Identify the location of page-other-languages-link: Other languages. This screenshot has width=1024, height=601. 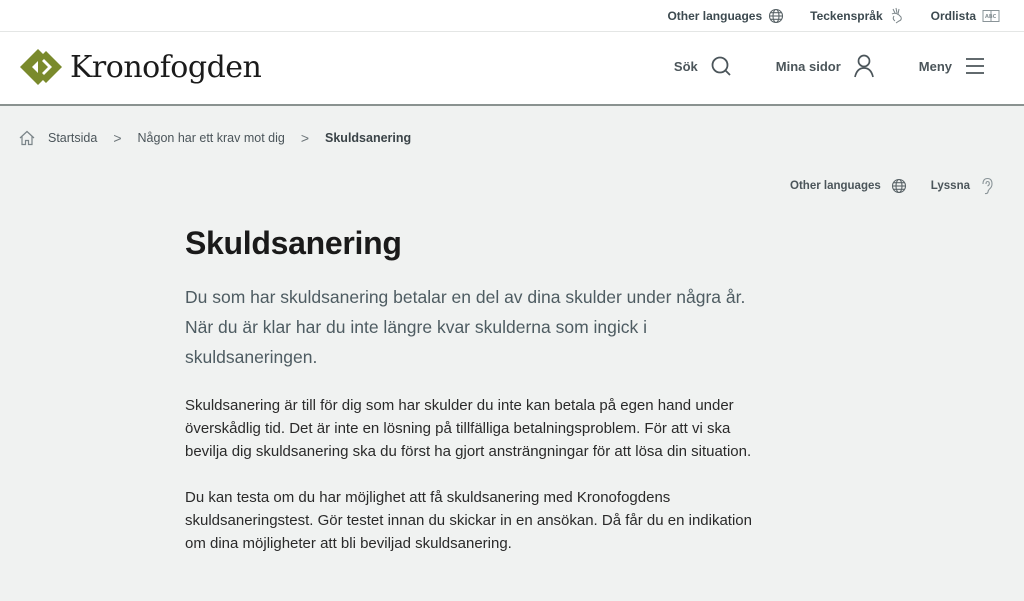
(848, 186).